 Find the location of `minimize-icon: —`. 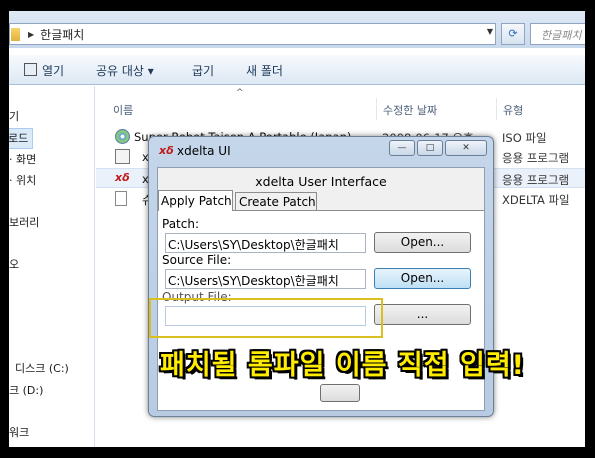

minimize-icon: — is located at coordinates (402, 148).